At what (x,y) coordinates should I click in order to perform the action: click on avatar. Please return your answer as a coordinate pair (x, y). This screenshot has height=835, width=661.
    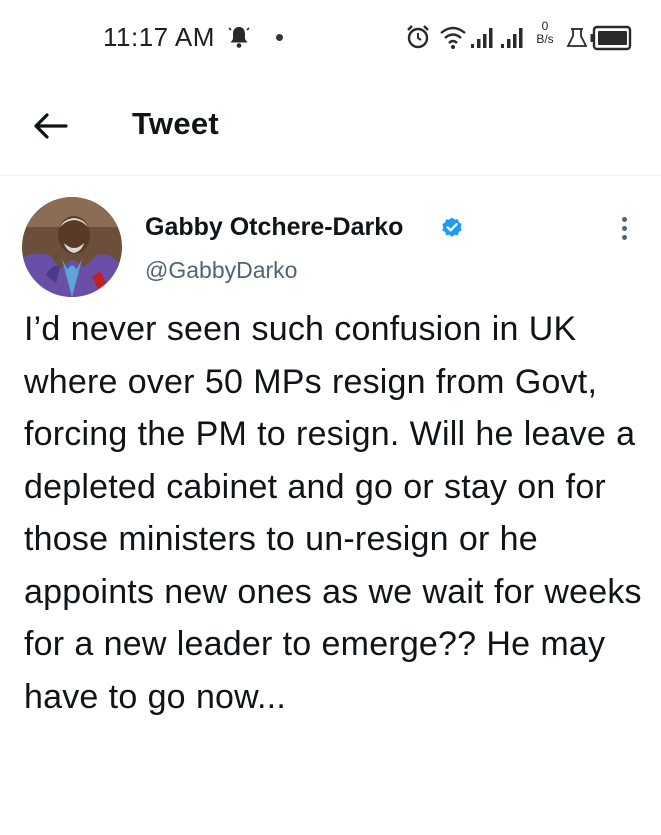
    Looking at the image, I should click on (72, 247).